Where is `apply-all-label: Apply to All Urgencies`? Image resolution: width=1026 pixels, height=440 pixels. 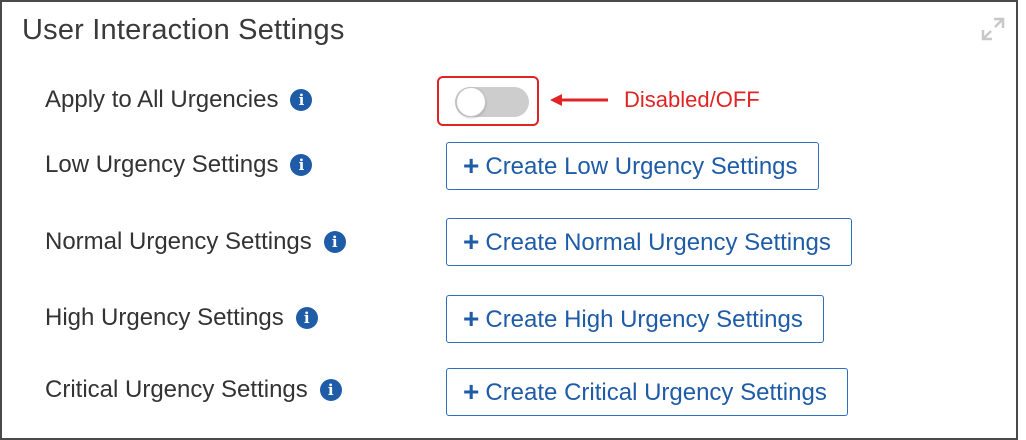
apply-all-label: Apply to All Urgencies is located at coordinates (162, 99).